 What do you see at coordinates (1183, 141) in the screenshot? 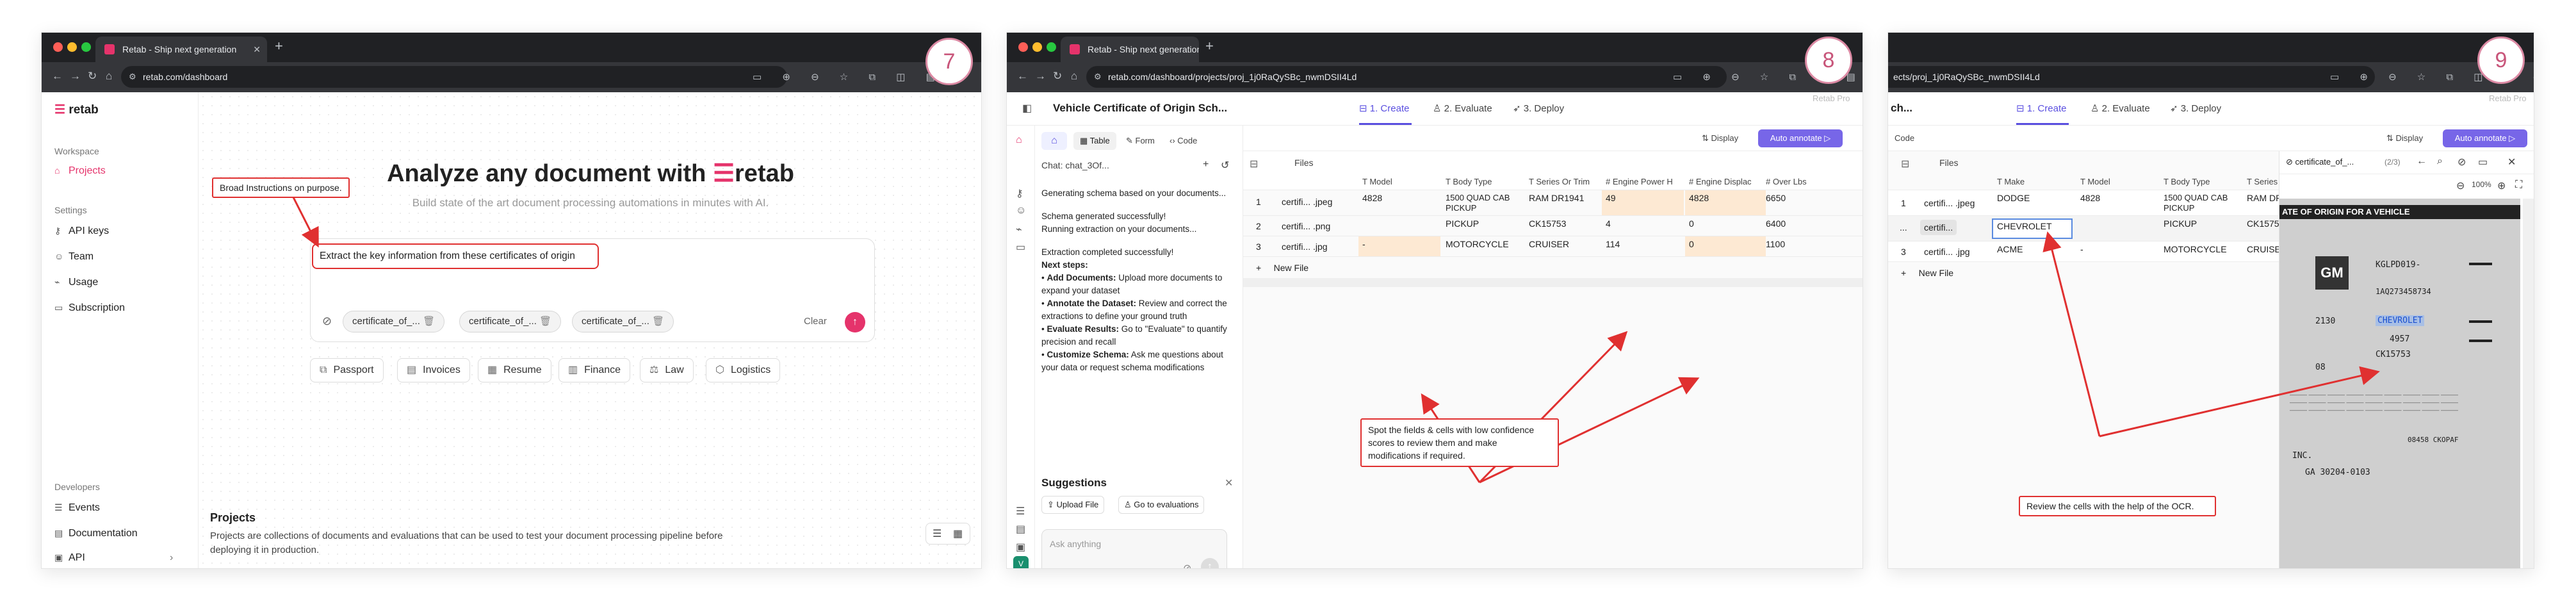
I see `view-code-tab: ‹› Code` at bounding box center [1183, 141].